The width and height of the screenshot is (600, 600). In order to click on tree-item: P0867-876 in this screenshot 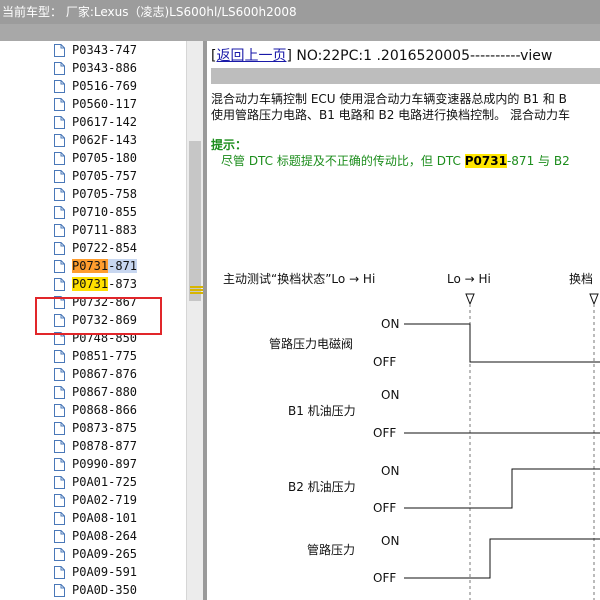, I will do `click(95, 374)`.